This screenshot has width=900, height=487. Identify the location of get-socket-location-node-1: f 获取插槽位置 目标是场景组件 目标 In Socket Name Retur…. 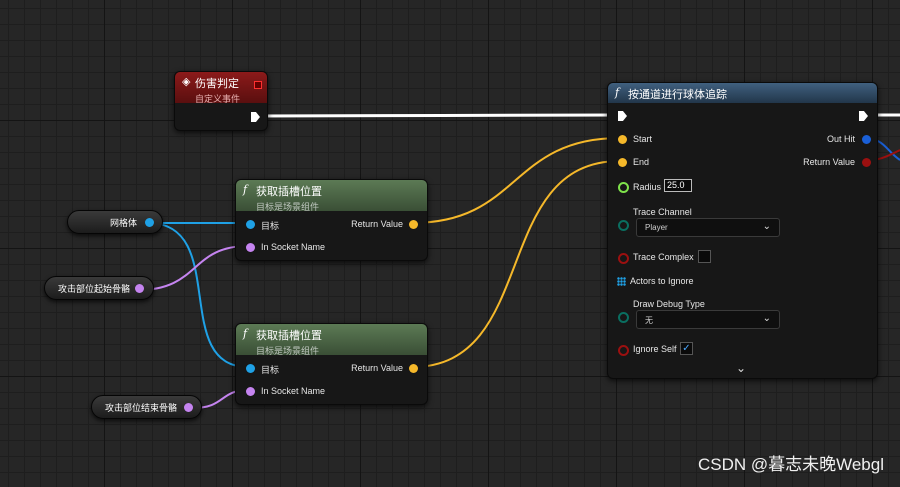
(331, 220).